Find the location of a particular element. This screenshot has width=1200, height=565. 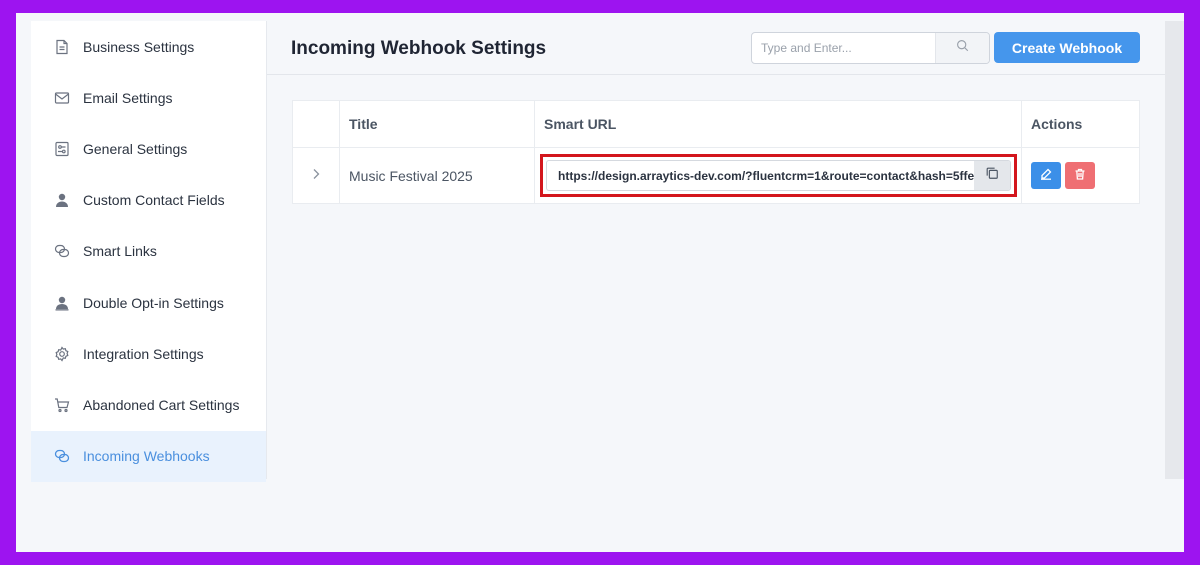

sidebar-item-custom-contact-fields: Custom Contact Fields is located at coordinates (148, 200).